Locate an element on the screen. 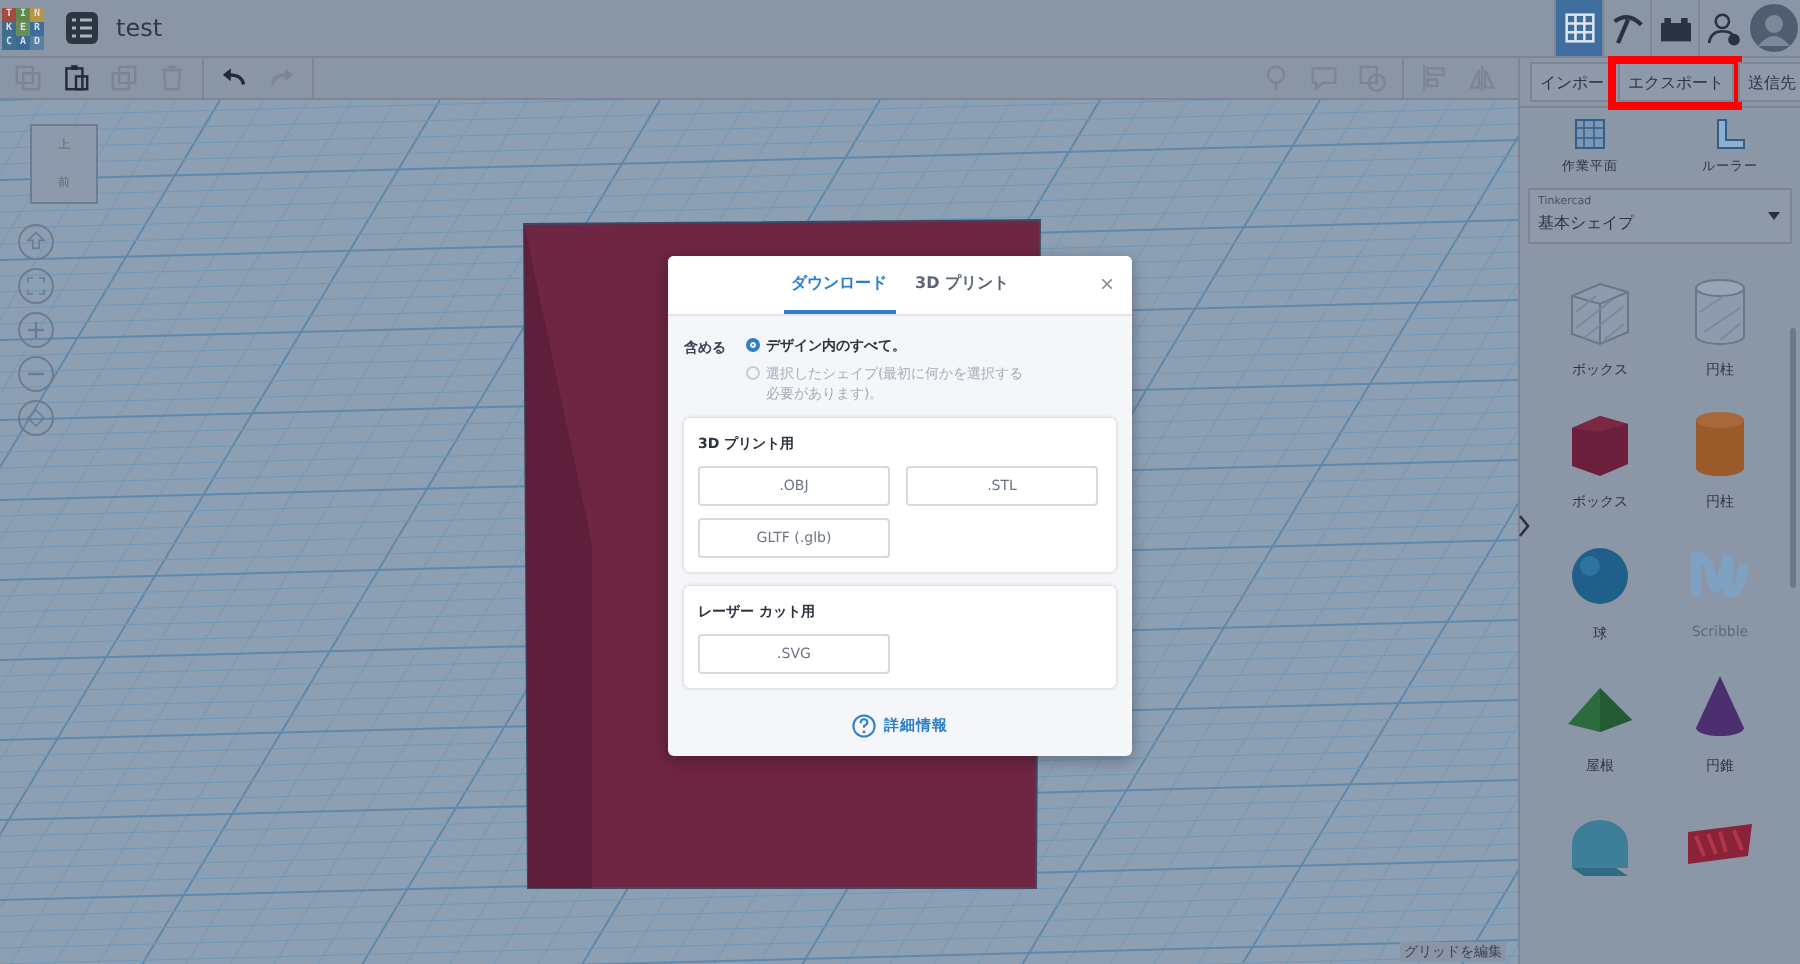  home-icon is located at coordinates (36, 242).